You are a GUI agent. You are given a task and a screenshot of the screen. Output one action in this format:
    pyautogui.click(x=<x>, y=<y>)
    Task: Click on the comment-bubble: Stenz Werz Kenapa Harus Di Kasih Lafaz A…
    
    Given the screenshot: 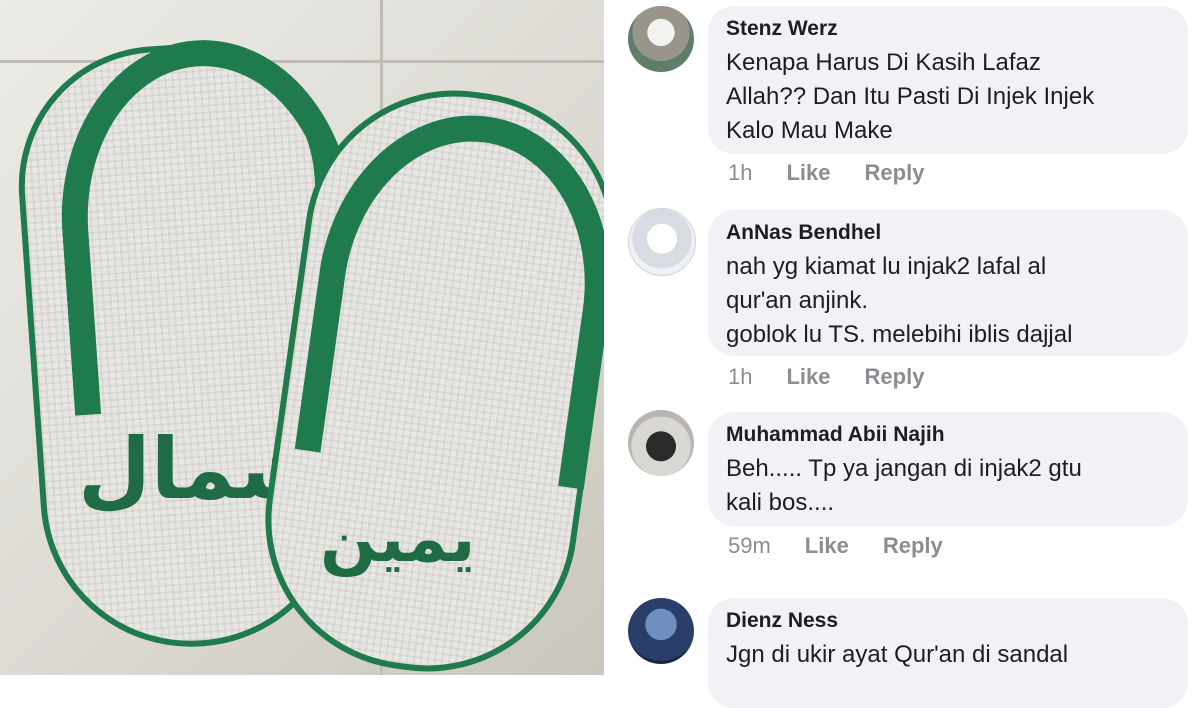 What is the action you would take?
    pyautogui.click(x=948, y=80)
    